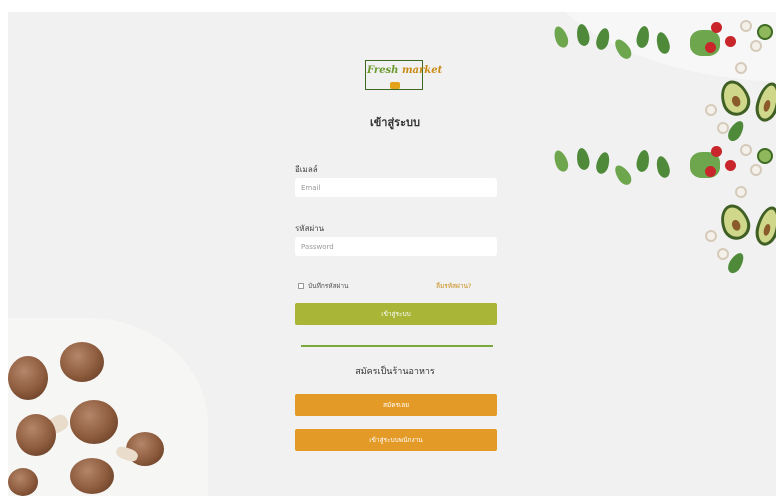  I want to click on staff-login-button: เข้าสู่ระบบพนักงาน, so click(396, 440).